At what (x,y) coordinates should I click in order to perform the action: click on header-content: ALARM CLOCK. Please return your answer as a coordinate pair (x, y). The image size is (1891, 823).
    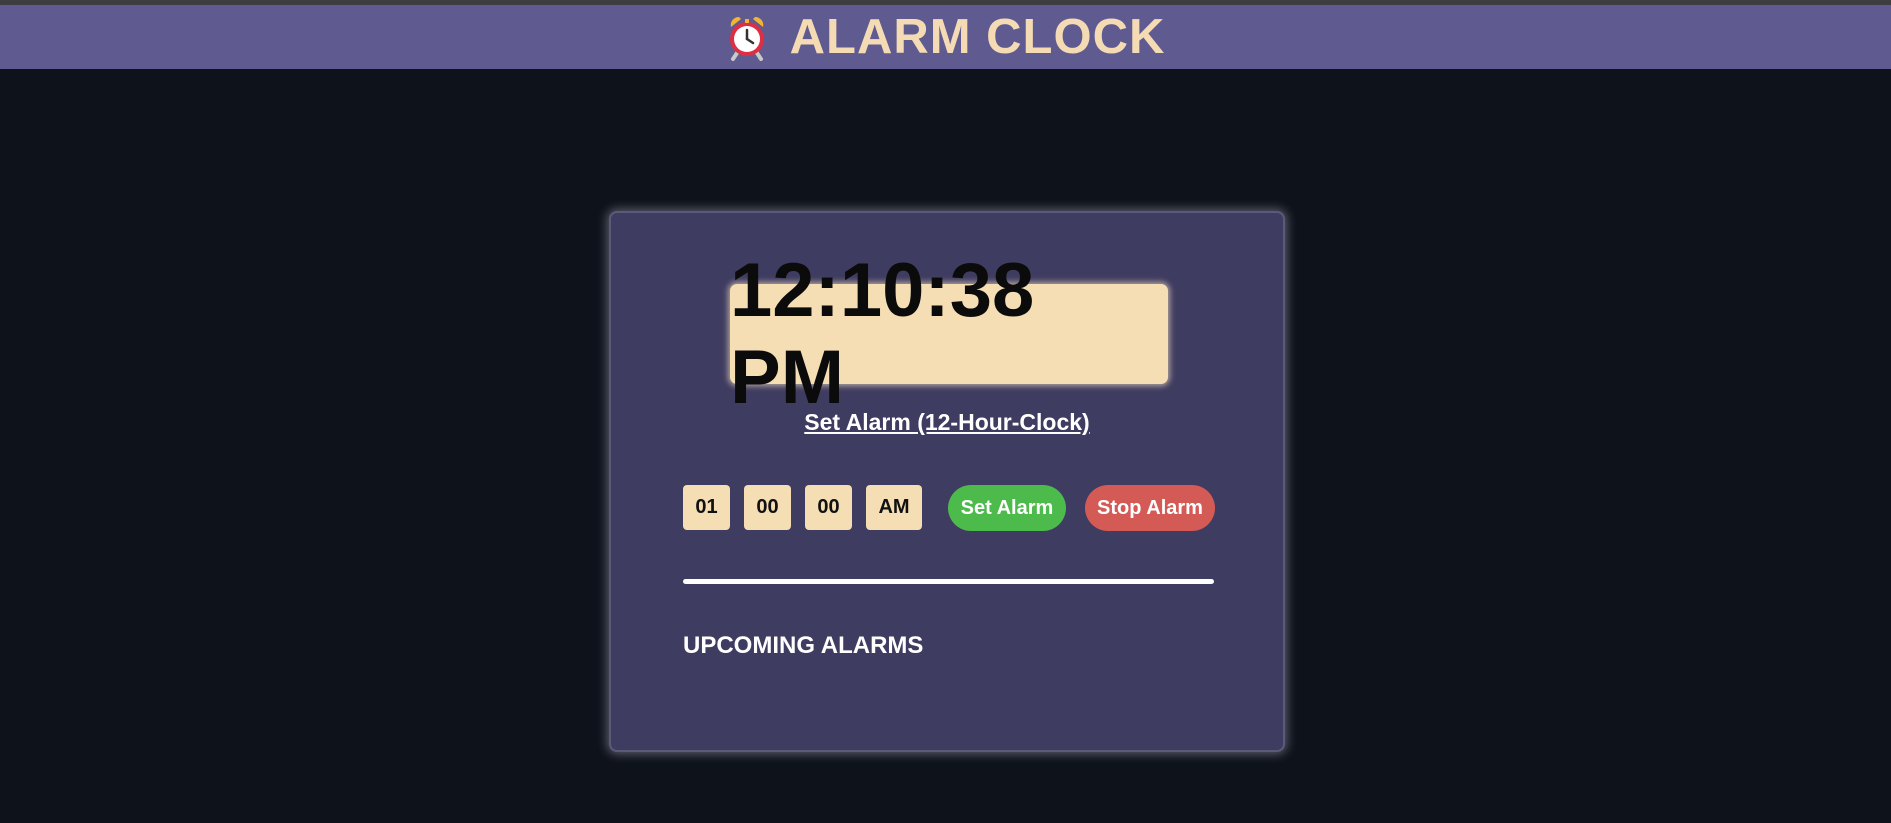
    Looking at the image, I should click on (944, 37).